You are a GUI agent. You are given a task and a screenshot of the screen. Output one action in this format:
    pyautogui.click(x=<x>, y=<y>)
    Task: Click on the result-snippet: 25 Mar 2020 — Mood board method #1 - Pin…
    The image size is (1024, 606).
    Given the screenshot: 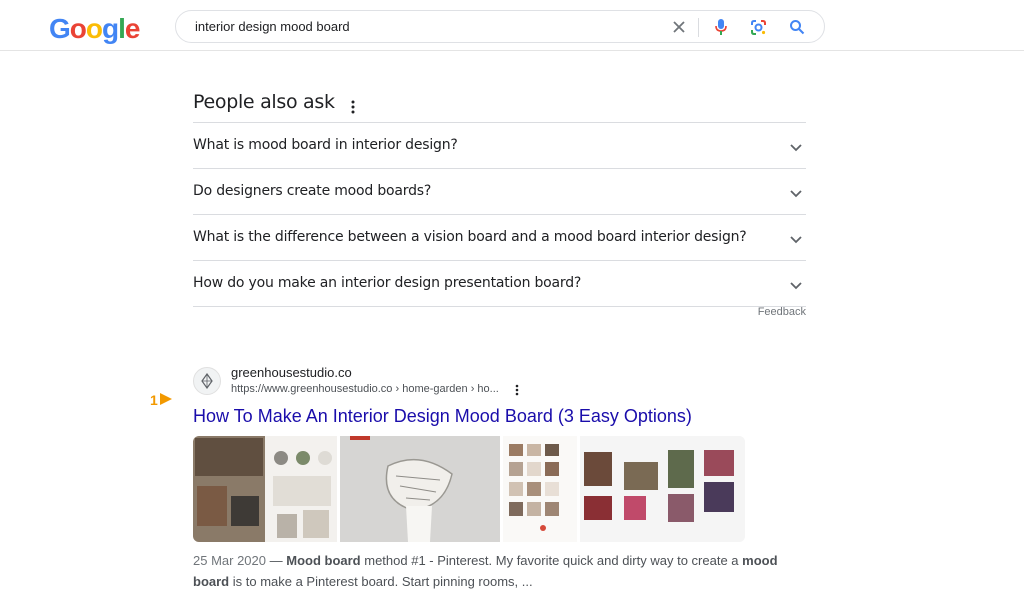 What is the action you would take?
    pyautogui.click(x=493, y=571)
    